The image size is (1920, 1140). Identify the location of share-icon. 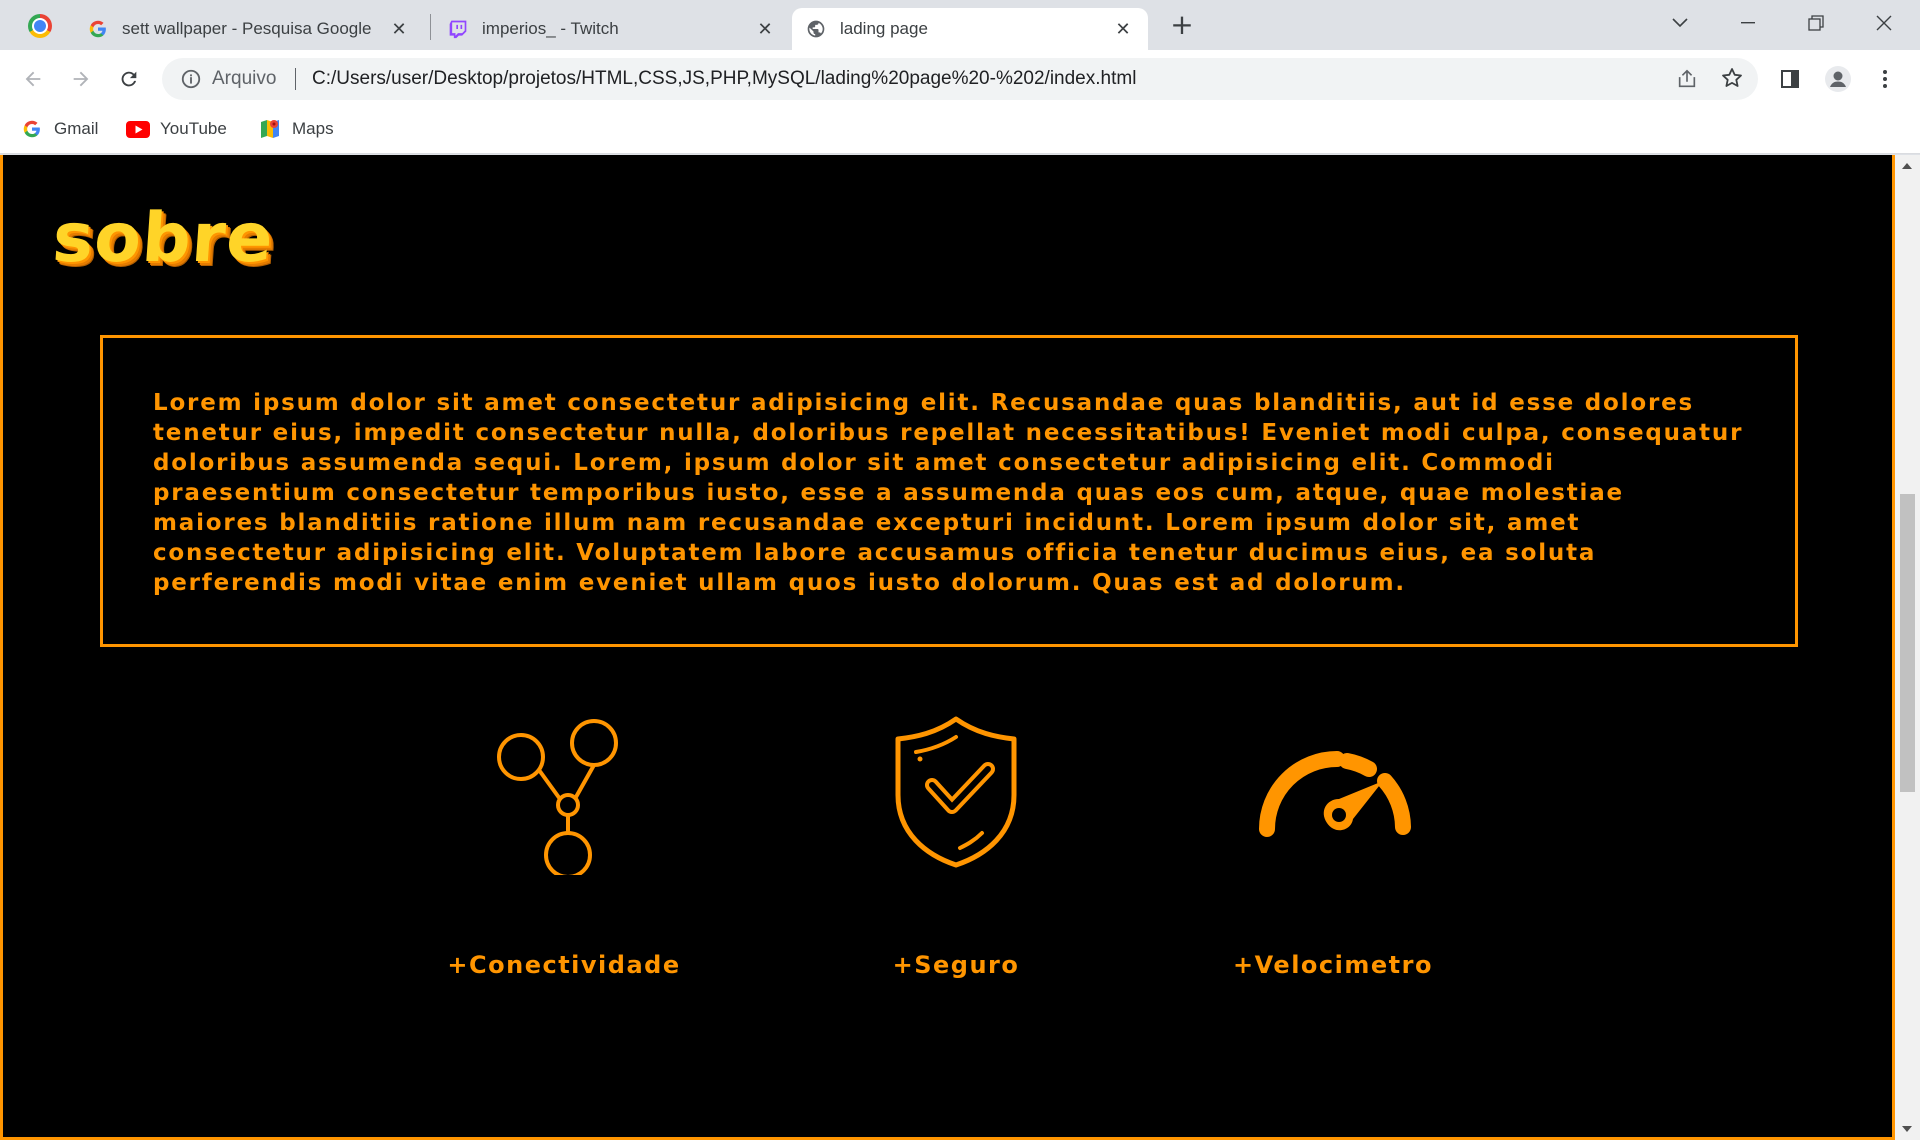
(1687, 81).